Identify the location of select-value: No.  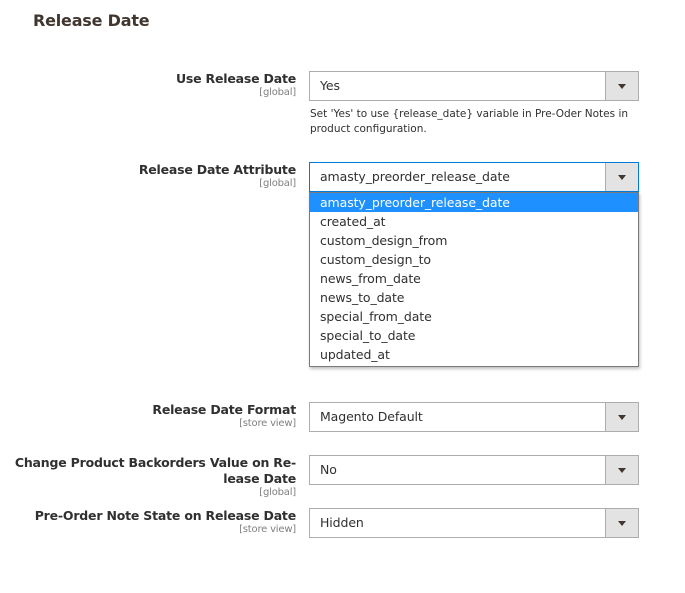
(328, 469).